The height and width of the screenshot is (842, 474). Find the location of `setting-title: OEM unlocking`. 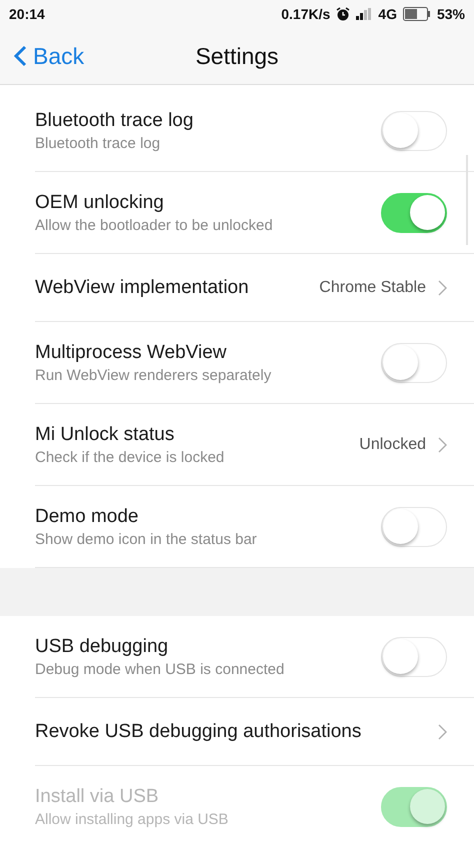

setting-title: OEM unlocking is located at coordinates (99, 203).